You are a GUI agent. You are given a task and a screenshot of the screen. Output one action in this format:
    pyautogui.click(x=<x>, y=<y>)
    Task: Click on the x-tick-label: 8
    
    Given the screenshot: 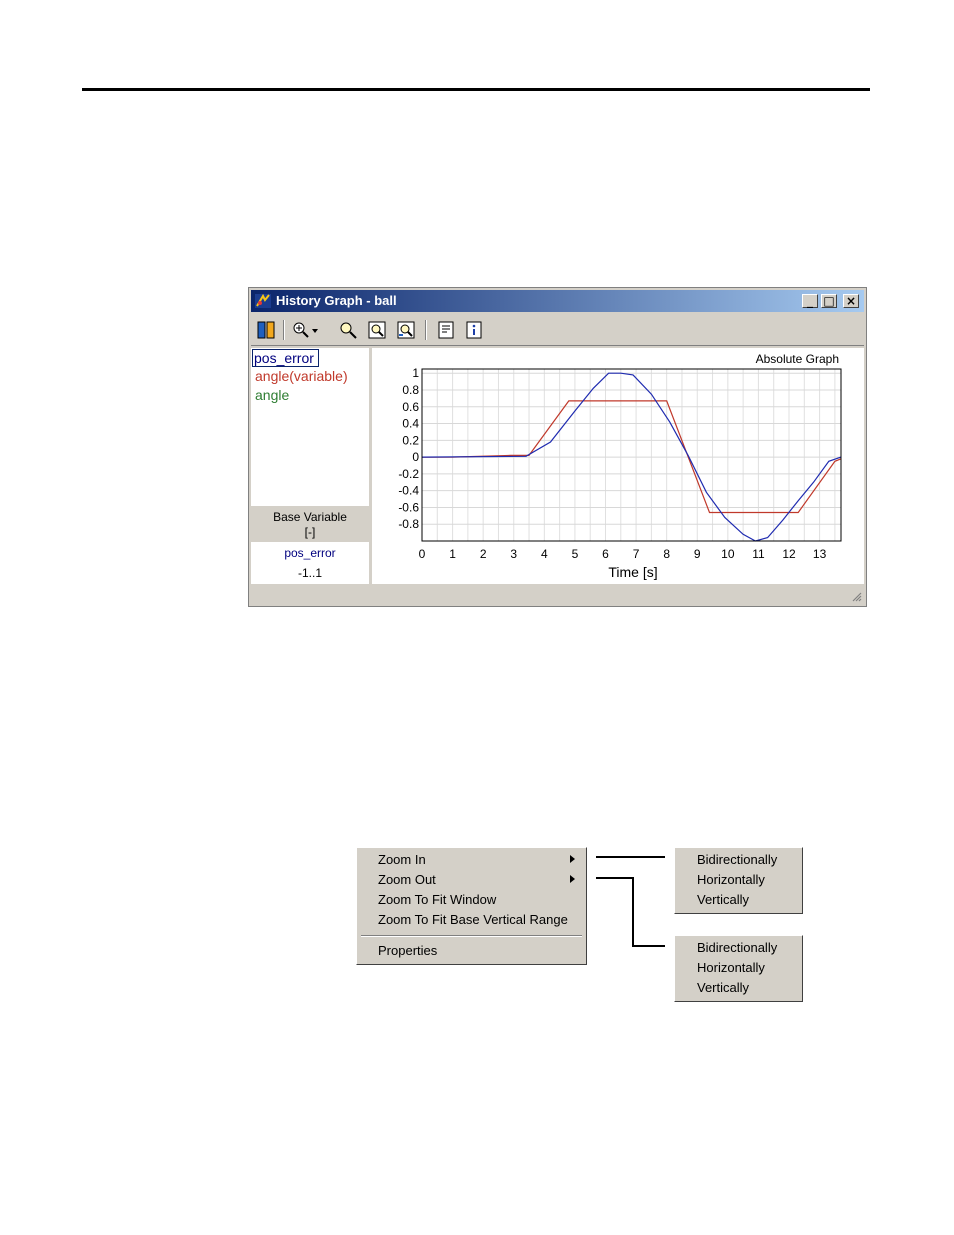 What is the action you would take?
    pyautogui.click(x=666, y=554)
    